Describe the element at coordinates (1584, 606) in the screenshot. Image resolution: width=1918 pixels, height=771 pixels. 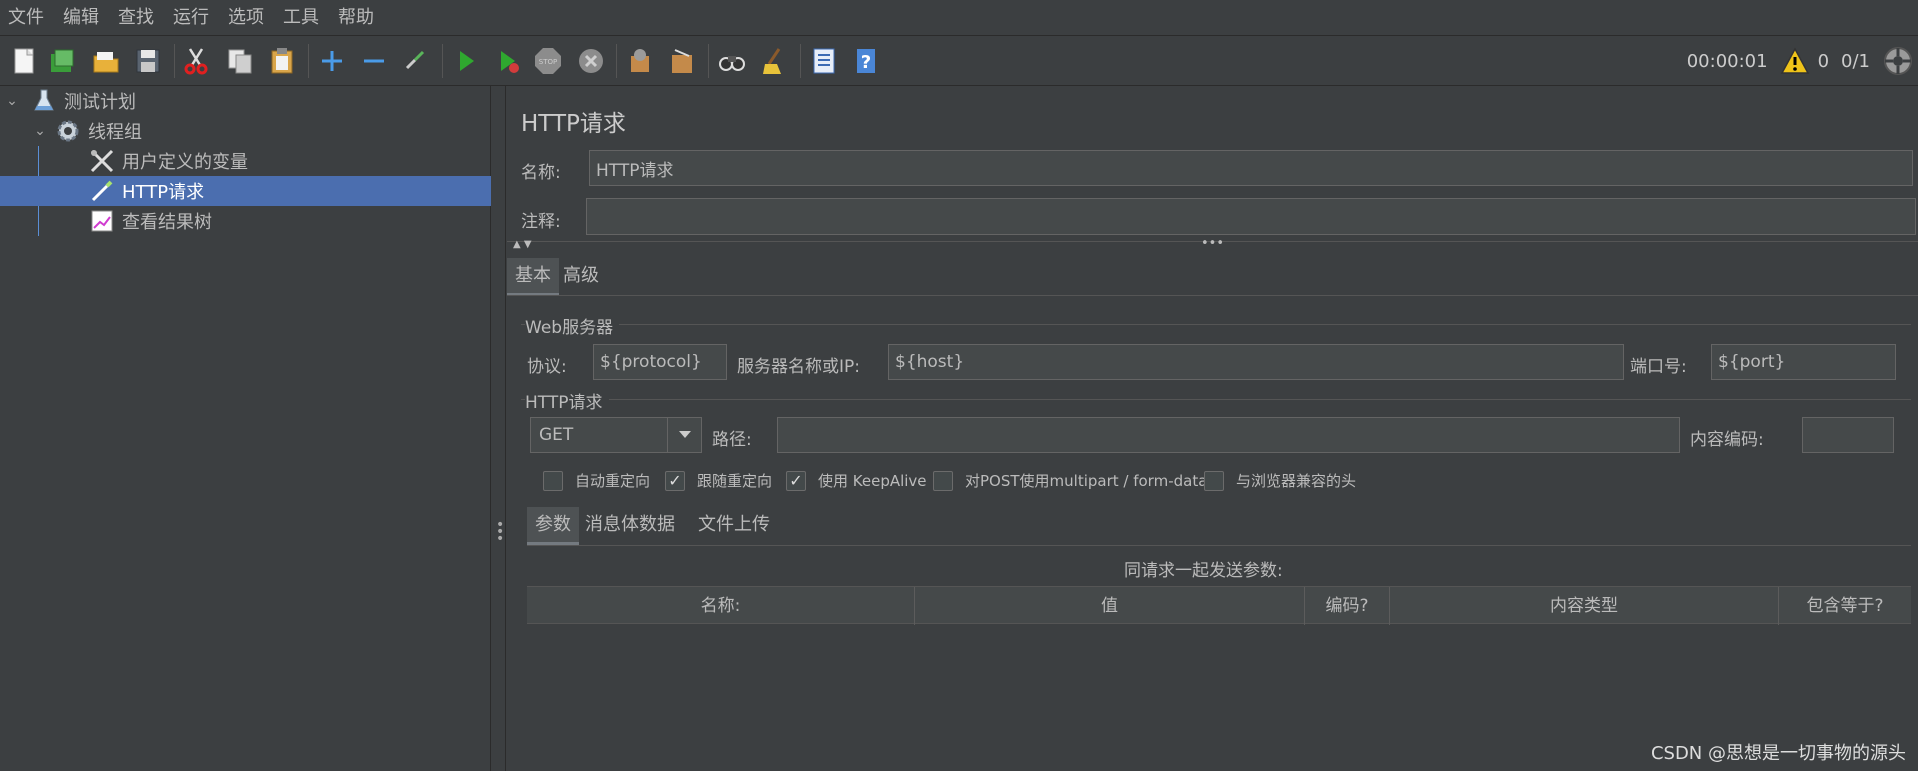
I see `column-header-content-type: 内容类型` at that location.